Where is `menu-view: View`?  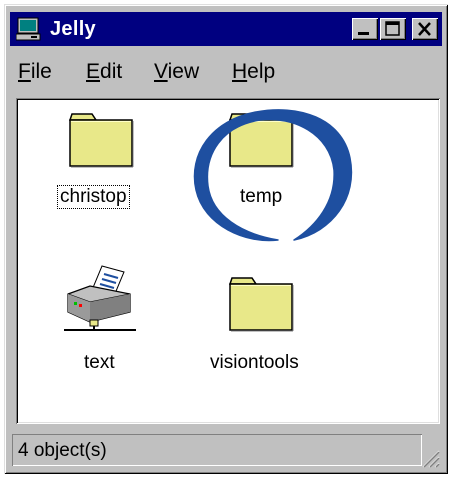 menu-view: View is located at coordinates (176, 72).